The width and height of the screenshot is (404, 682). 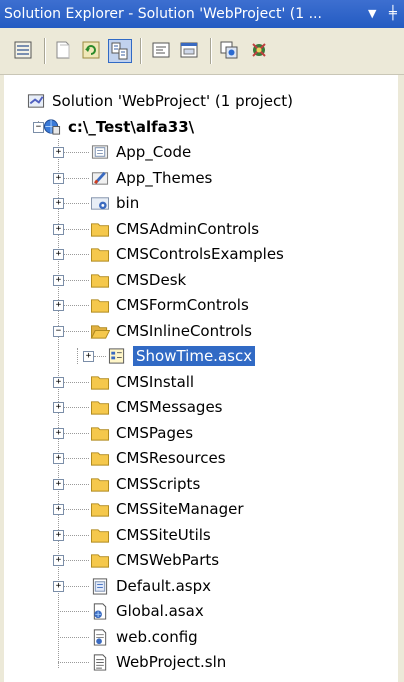 What do you see at coordinates (151, 279) in the screenshot?
I see `tree-item-label: CMSDesk` at bounding box center [151, 279].